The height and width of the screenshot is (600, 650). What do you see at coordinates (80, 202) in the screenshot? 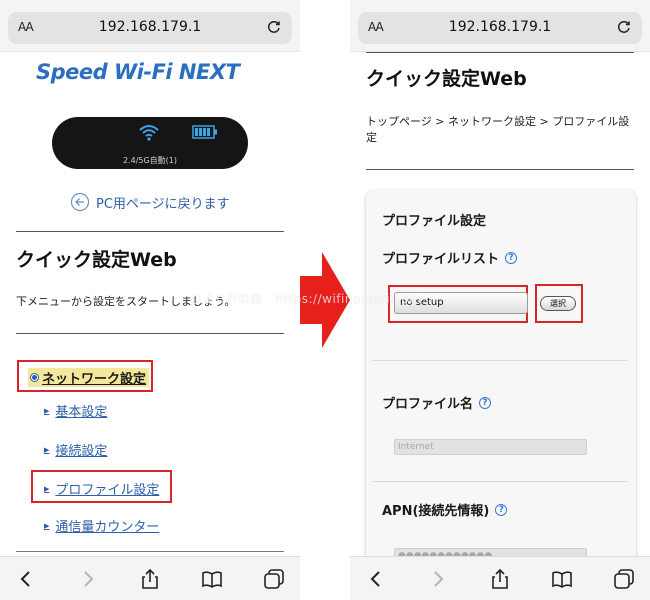
I see `back-circle-icon` at bounding box center [80, 202].